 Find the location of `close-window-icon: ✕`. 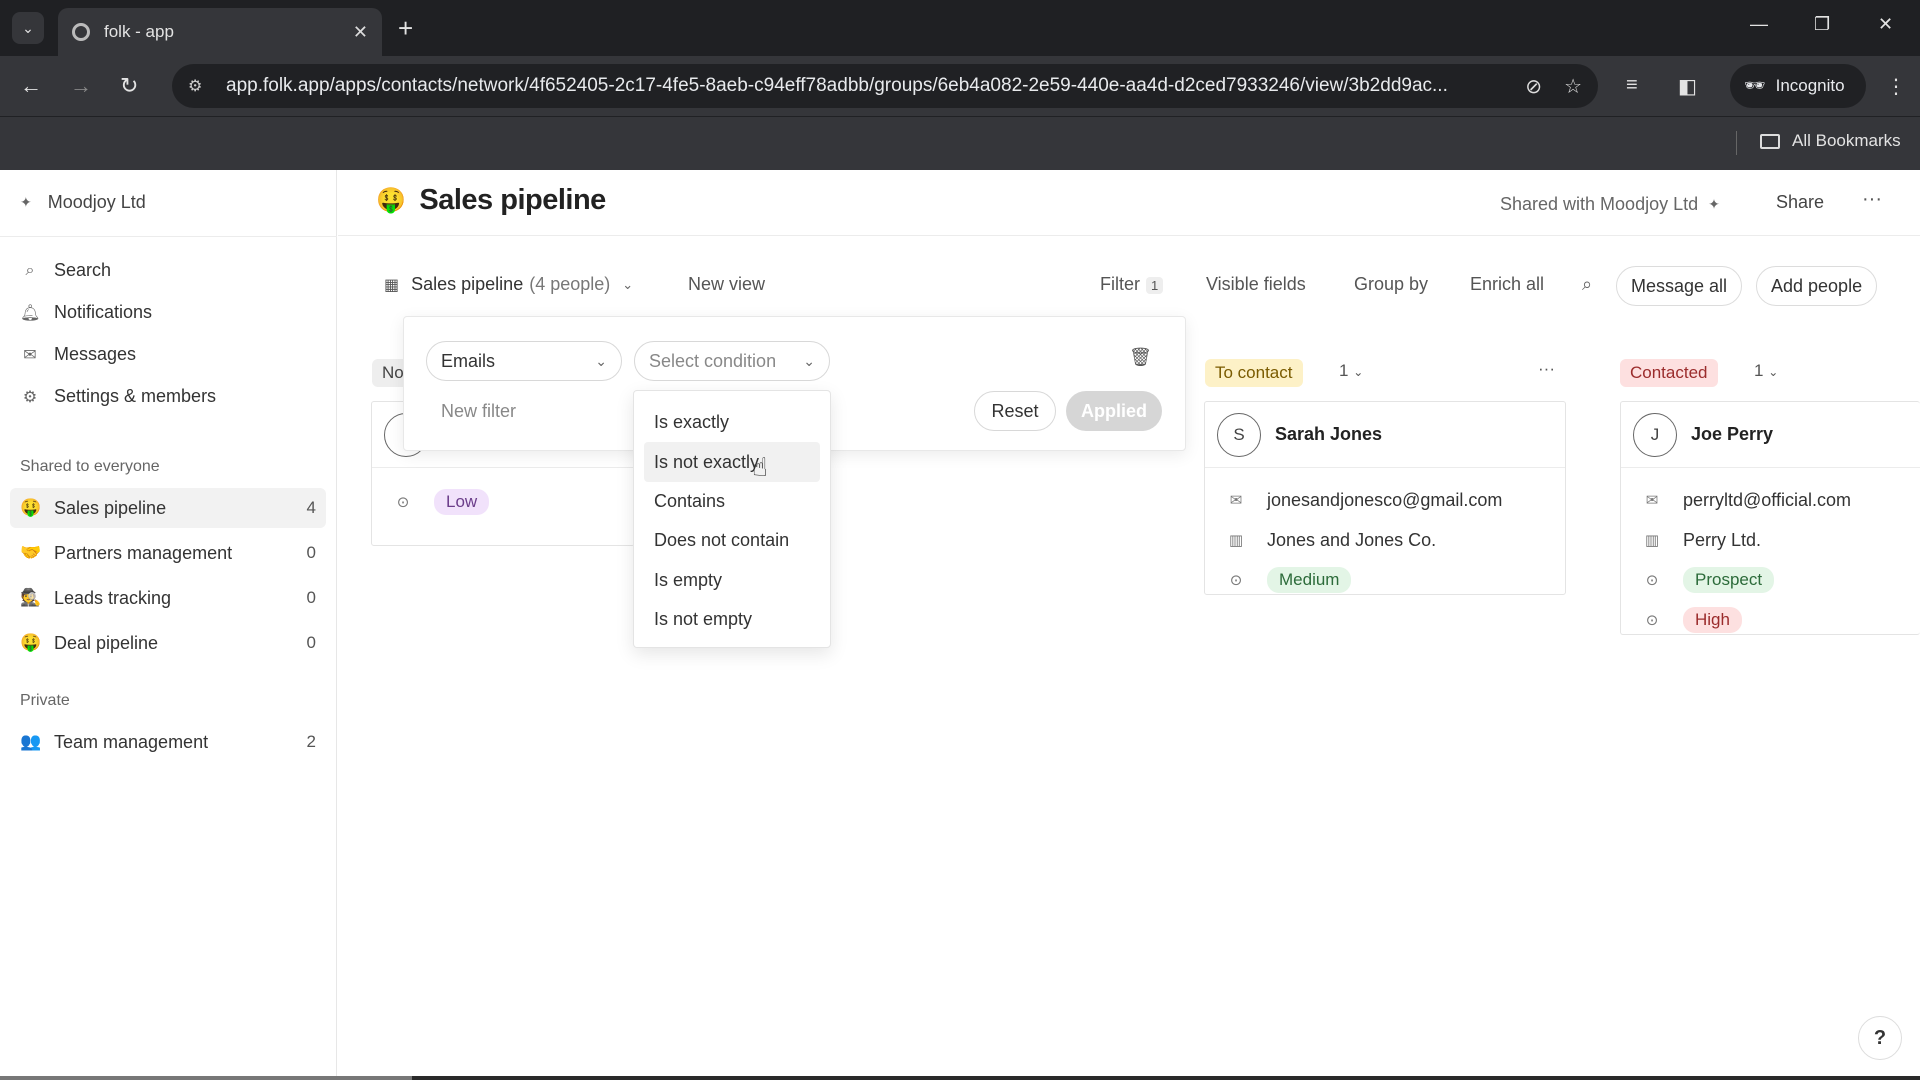

close-window-icon: ✕ is located at coordinates (1885, 24).